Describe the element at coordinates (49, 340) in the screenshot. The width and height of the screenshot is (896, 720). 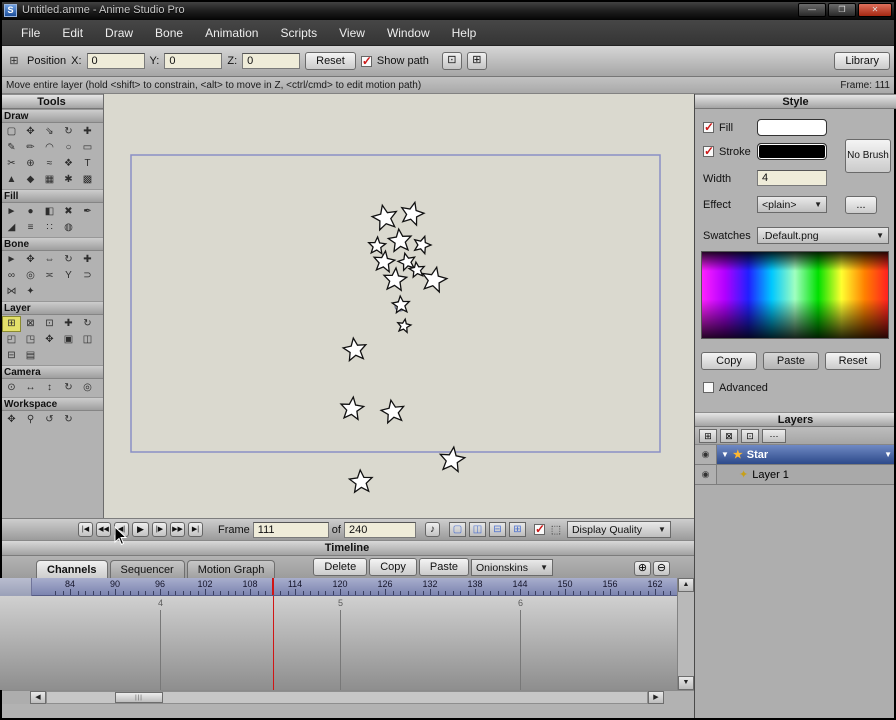
I see `layer-tool-icon: ✥` at that location.